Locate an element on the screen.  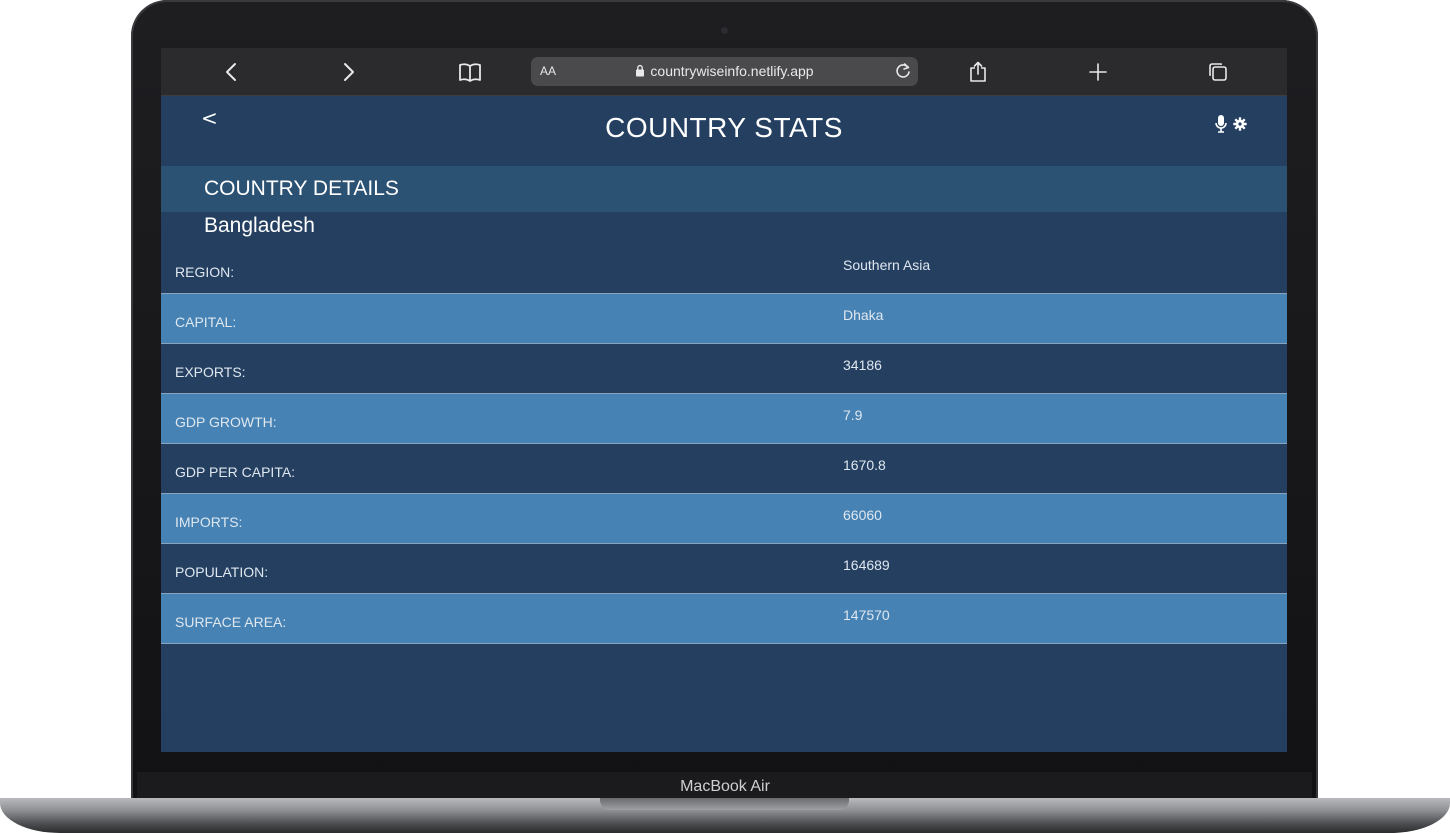
table-row: GDP PER CAPITA: 1670.8 is located at coordinates (724, 469).